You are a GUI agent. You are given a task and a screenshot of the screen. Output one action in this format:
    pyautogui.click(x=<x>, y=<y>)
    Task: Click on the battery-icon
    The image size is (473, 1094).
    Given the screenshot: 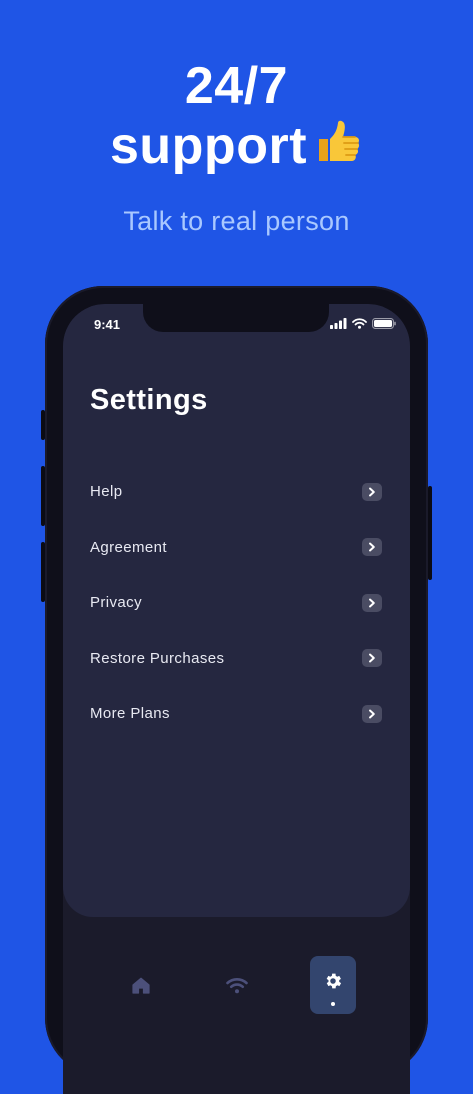 What is the action you would take?
    pyautogui.click(x=384, y=323)
    